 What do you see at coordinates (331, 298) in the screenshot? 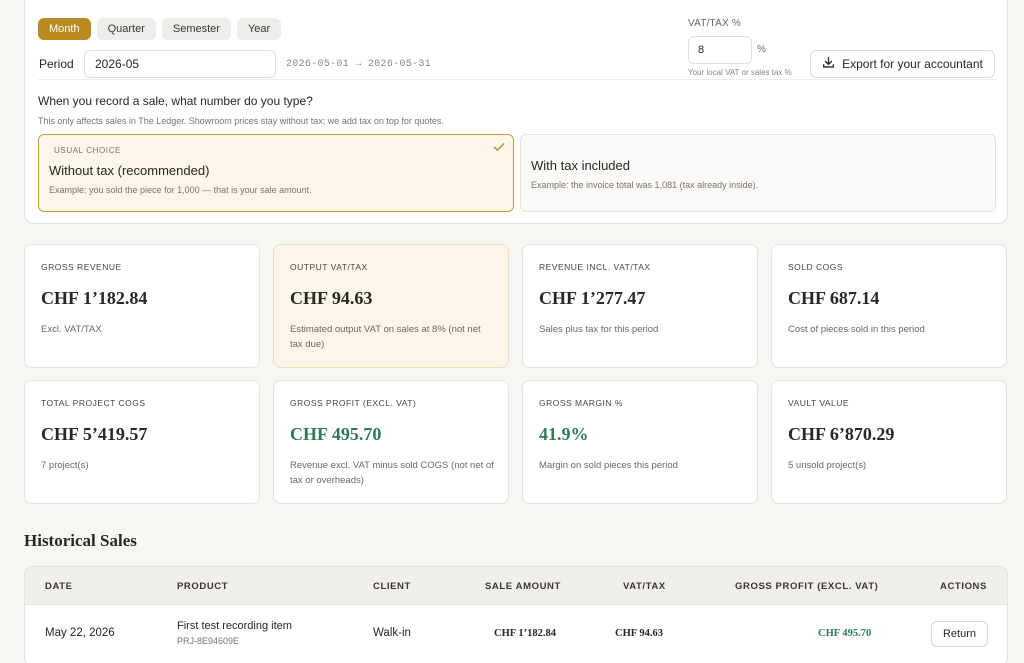
I see `stat-value: CHF 94.63` at bounding box center [331, 298].